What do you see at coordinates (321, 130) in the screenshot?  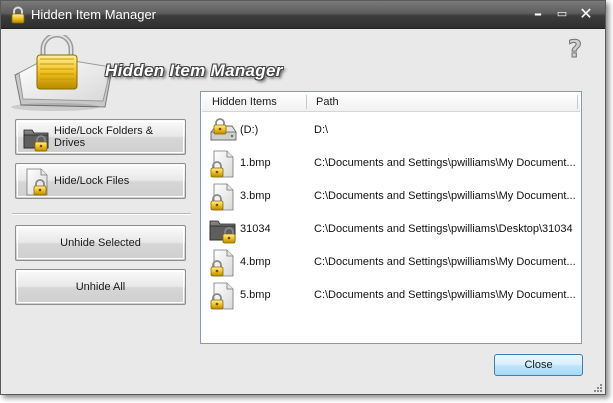 I see `item-path: D:\` at bounding box center [321, 130].